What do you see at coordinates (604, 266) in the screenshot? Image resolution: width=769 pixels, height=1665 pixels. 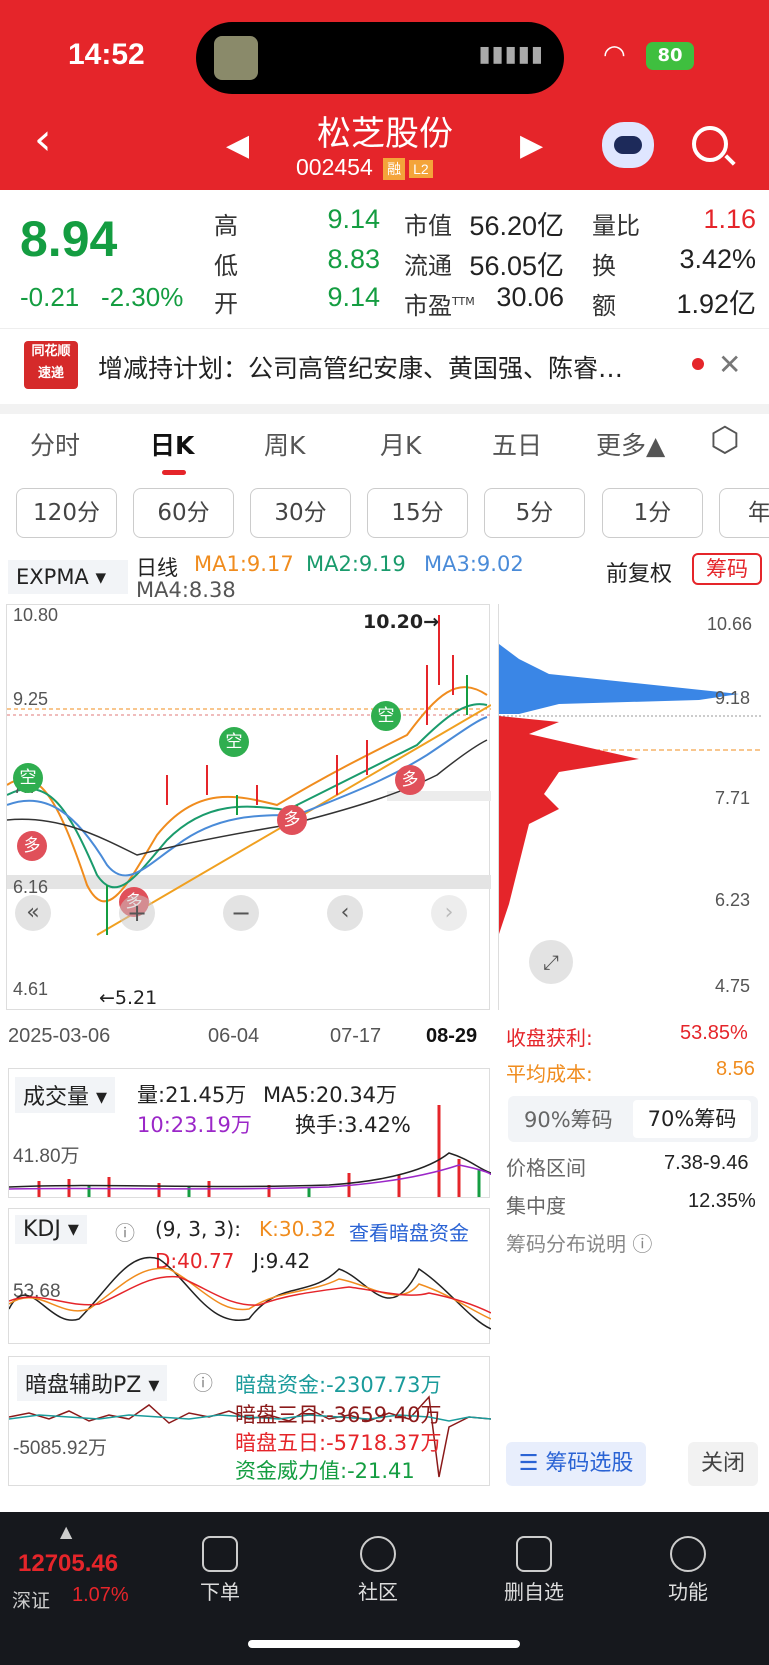 I see `turnover-label: 换` at bounding box center [604, 266].